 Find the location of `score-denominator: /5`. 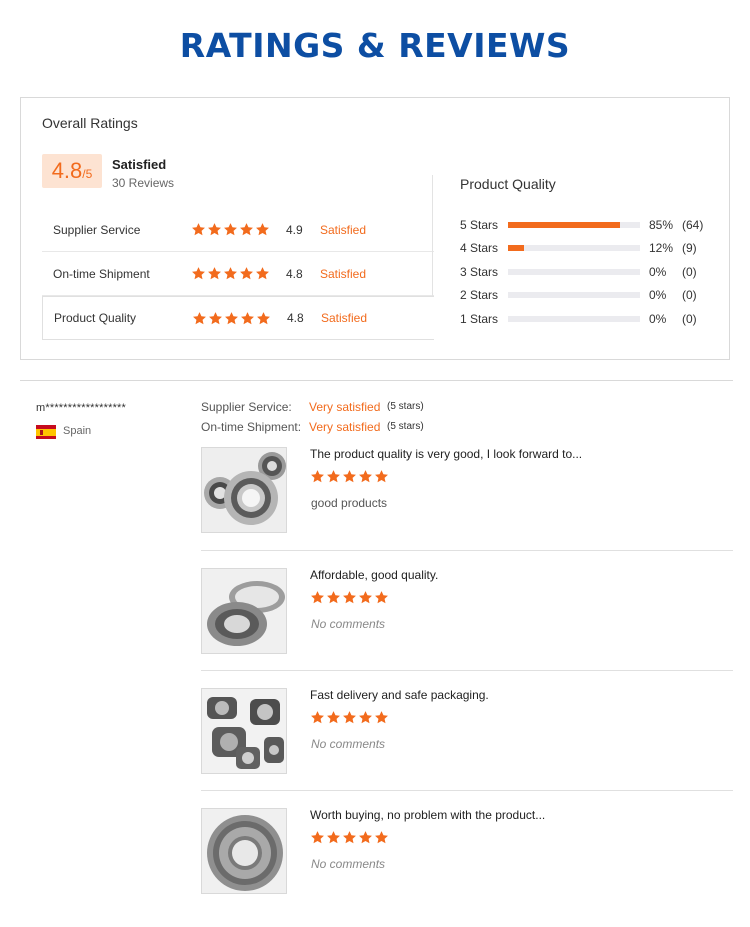

score-denominator: /5 is located at coordinates (87, 174).